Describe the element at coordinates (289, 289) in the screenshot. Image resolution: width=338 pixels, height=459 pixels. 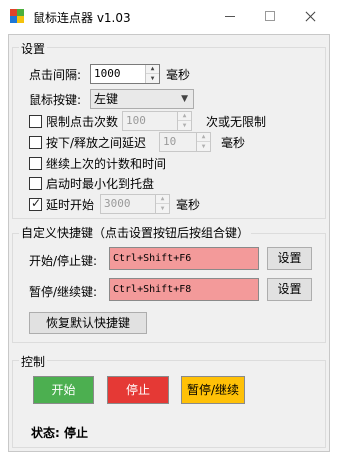
I see `set-pause-resume-hotkey-button: 设置` at that location.